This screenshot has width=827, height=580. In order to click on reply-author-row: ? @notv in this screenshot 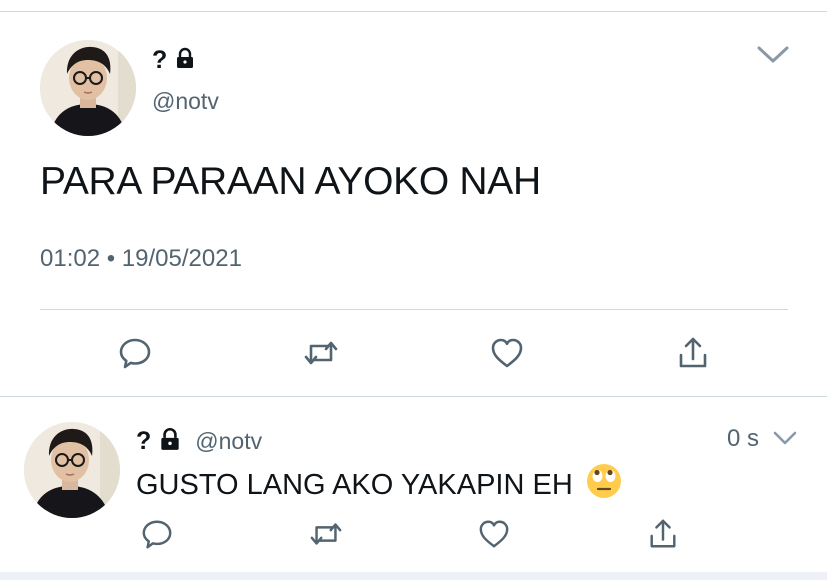, I will do `click(199, 441)`.